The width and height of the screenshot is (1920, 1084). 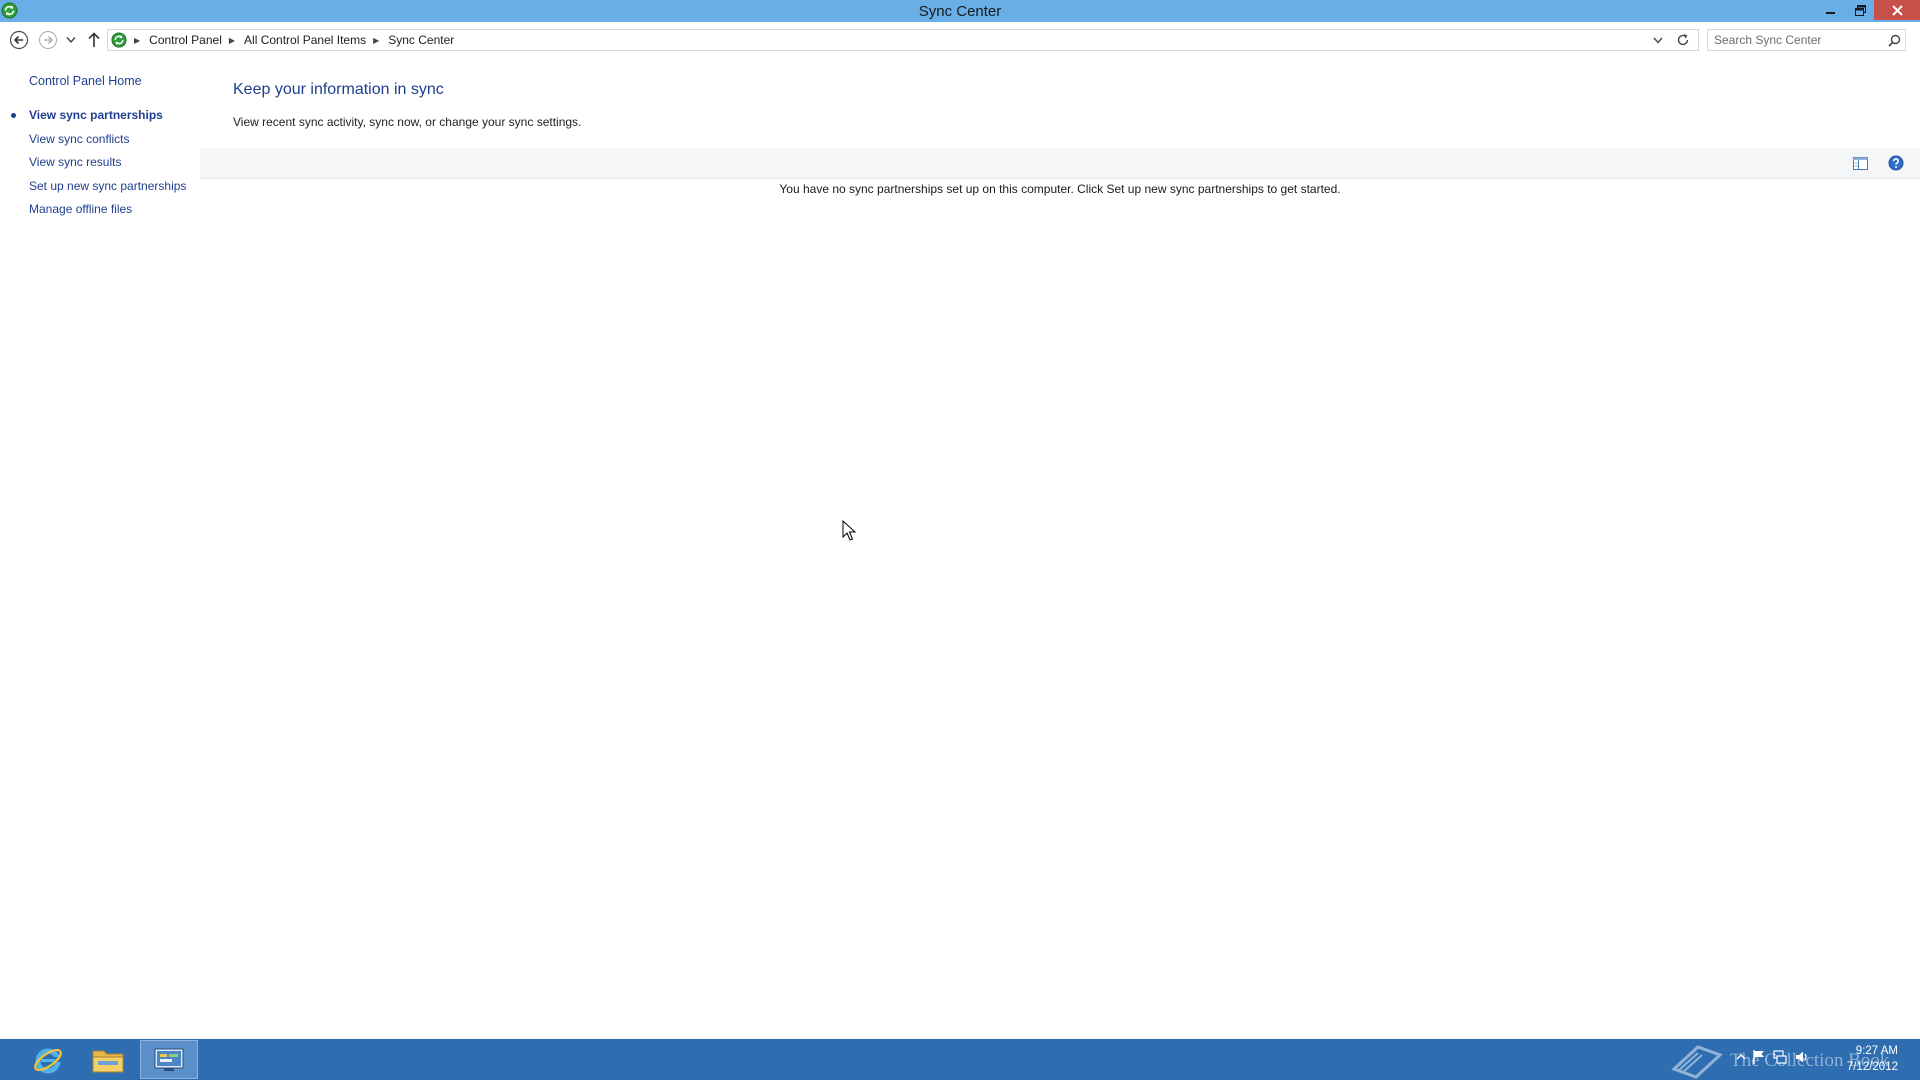 I want to click on close-button, so click(x=1897, y=10).